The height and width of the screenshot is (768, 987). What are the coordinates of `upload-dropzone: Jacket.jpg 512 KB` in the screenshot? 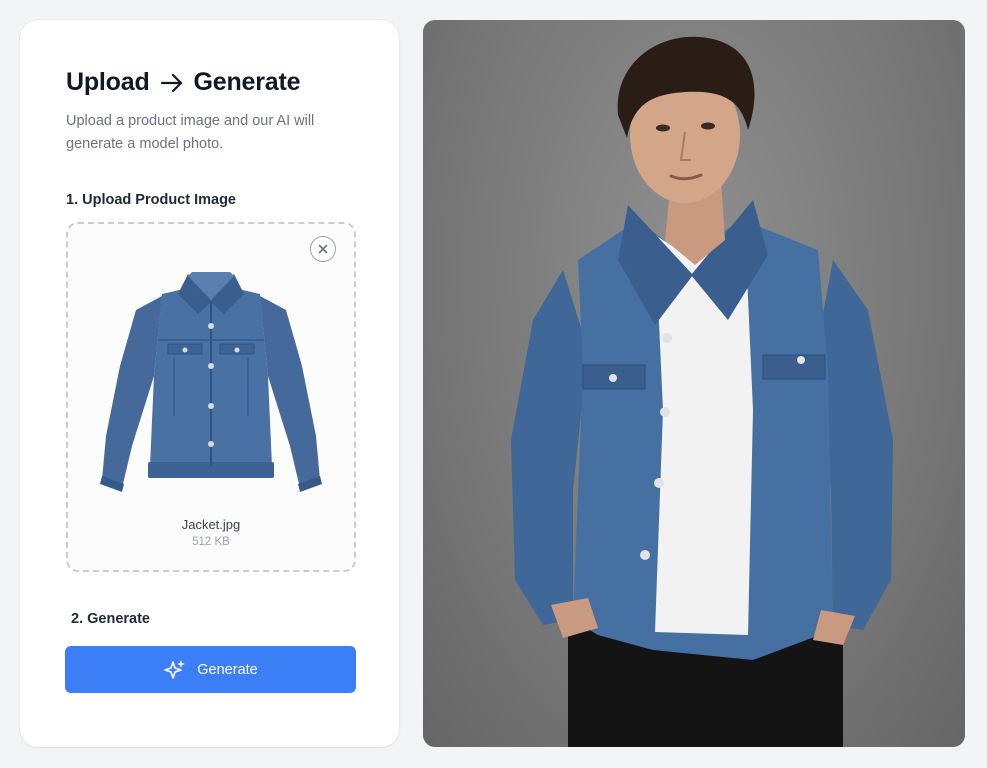 It's located at (211, 397).